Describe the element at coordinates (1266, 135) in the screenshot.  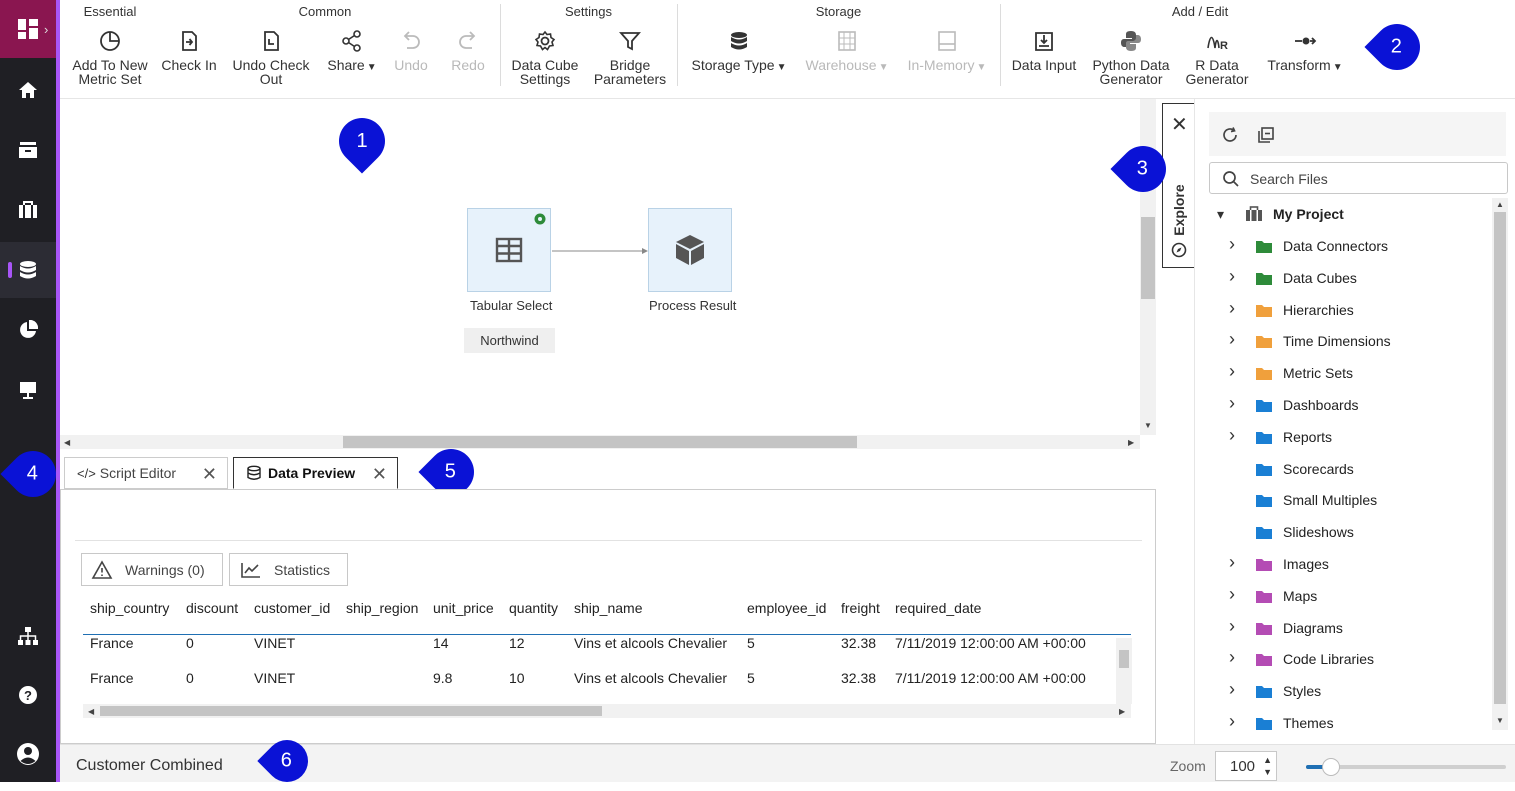
I see `collapse-all-icon` at that location.